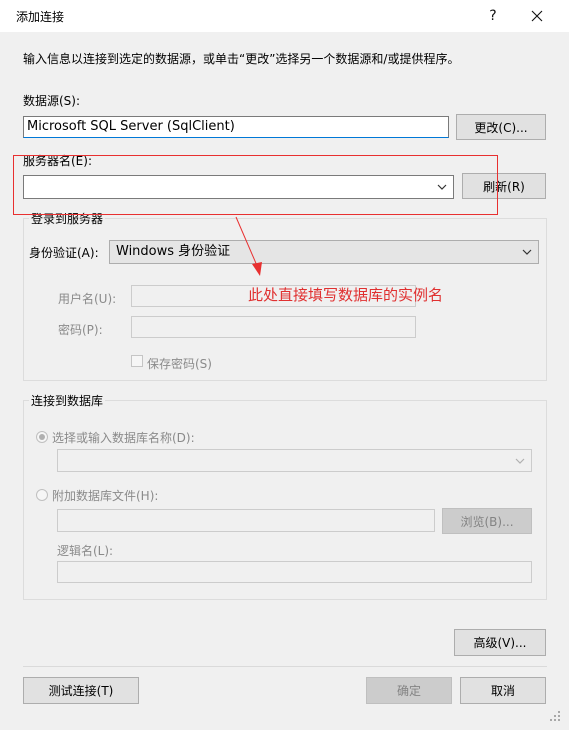 This screenshot has height=730, width=569. What do you see at coordinates (324, 252) in the screenshot?
I see `auth-combo: Windows 身份验证` at bounding box center [324, 252].